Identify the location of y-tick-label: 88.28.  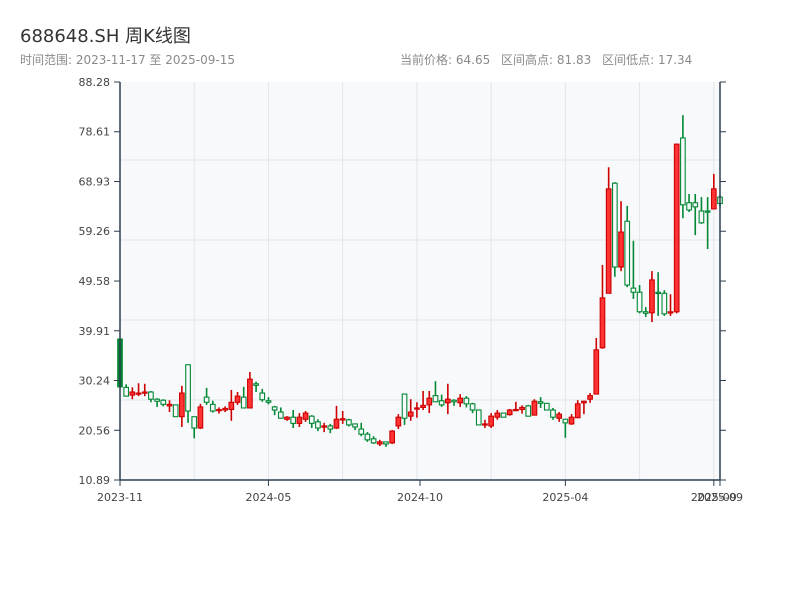
(95, 82).